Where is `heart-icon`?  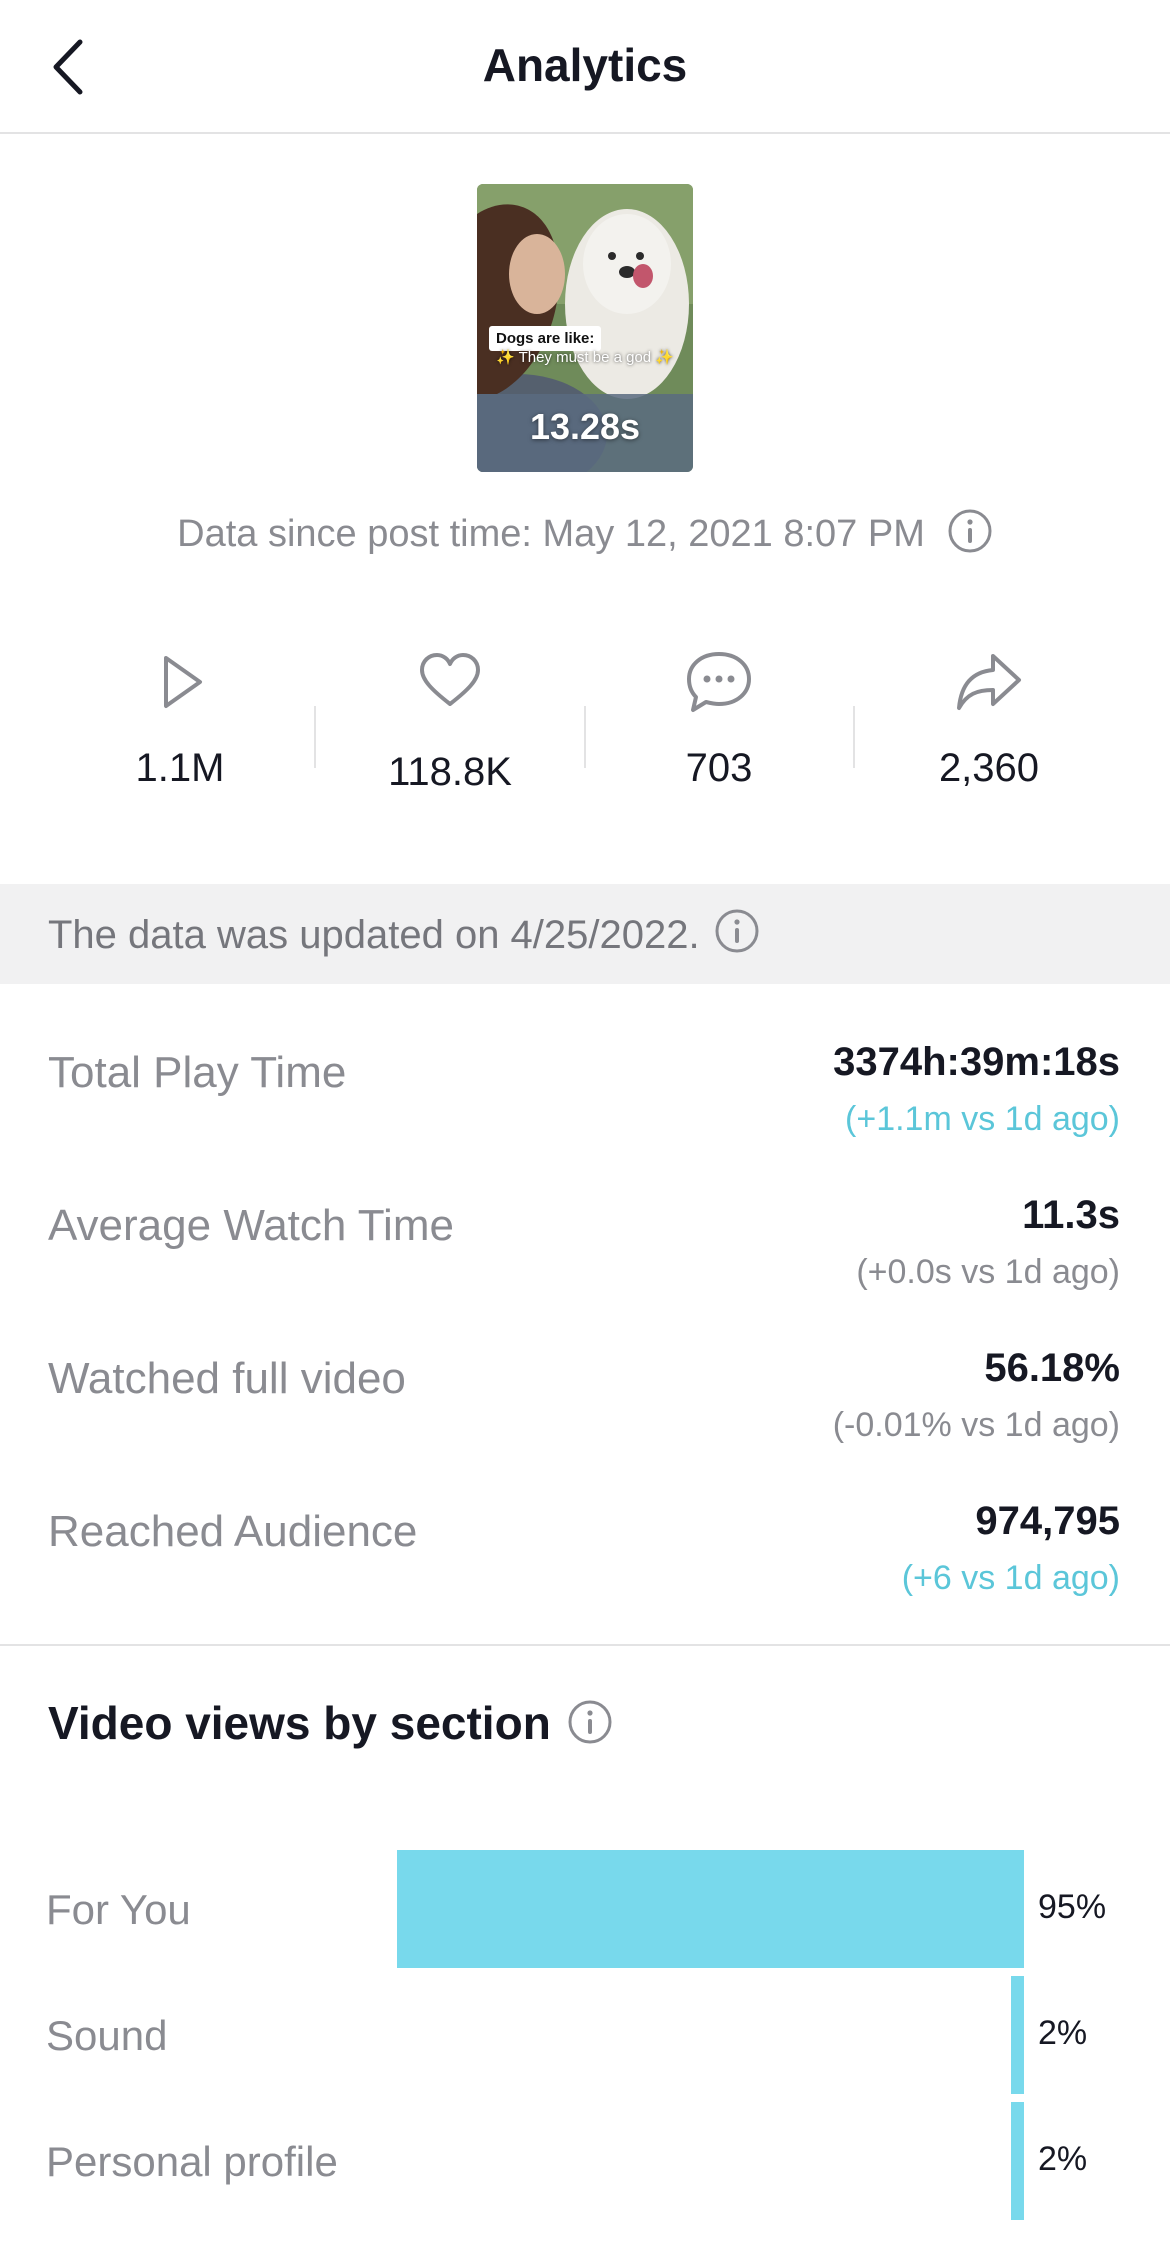
heart-icon is located at coordinates (450, 679).